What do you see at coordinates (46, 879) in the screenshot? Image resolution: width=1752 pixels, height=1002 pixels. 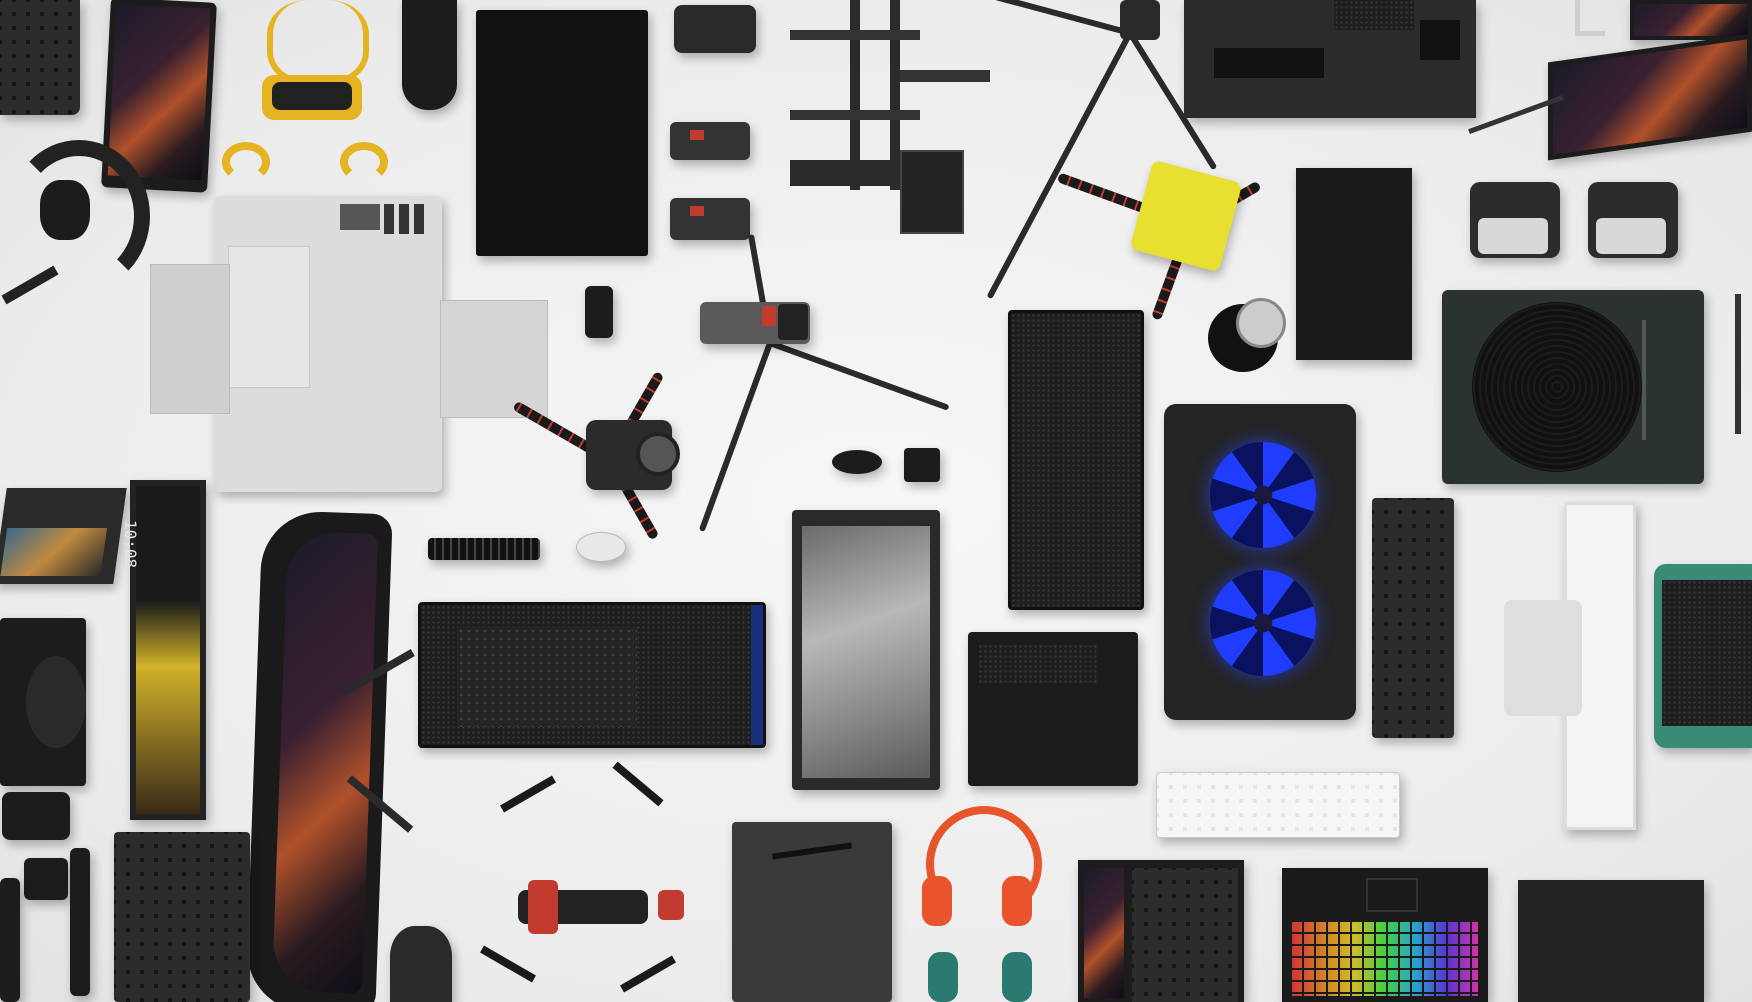 I see `stream-deck` at bounding box center [46, 879].